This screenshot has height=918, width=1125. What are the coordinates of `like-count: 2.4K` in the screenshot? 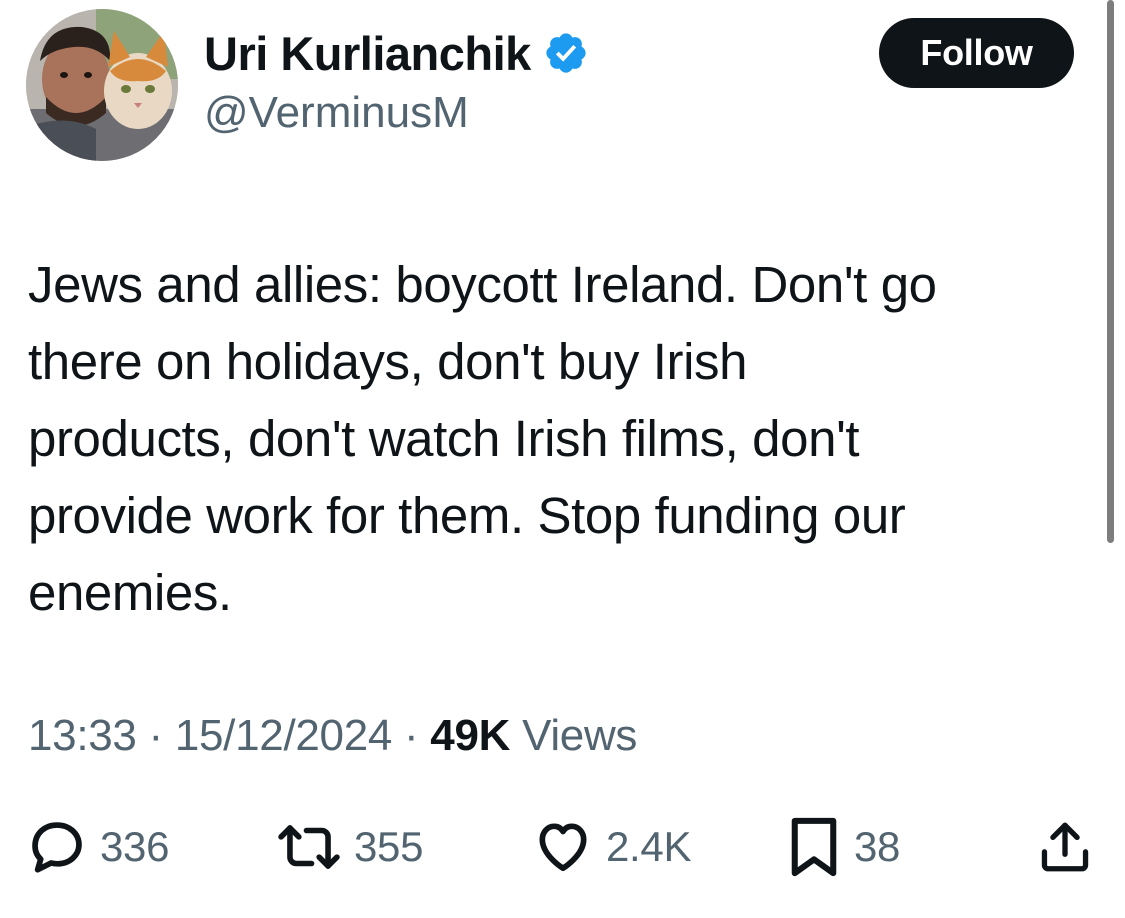 It's located at (649, 846).